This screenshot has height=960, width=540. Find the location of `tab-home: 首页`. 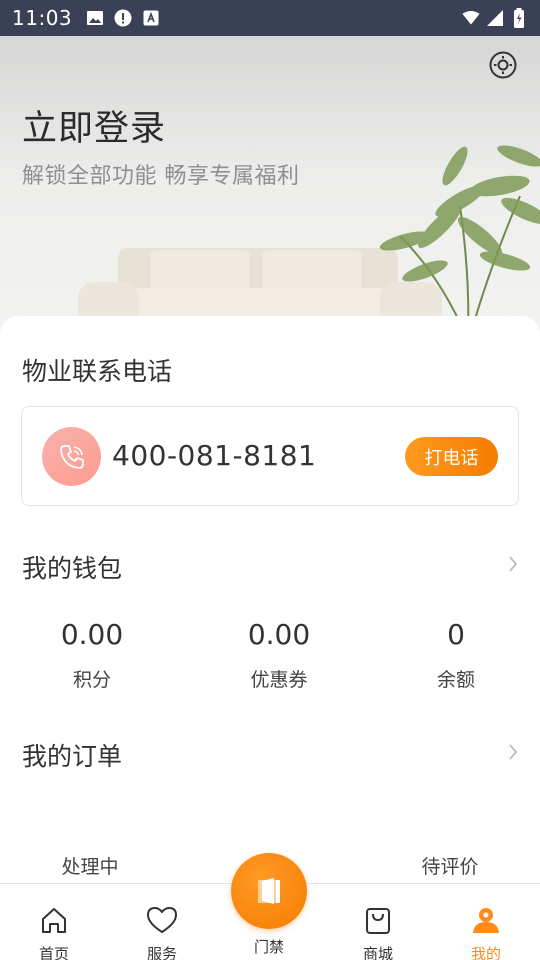

tab-home: 首页 is located at coordinates (54, 922).